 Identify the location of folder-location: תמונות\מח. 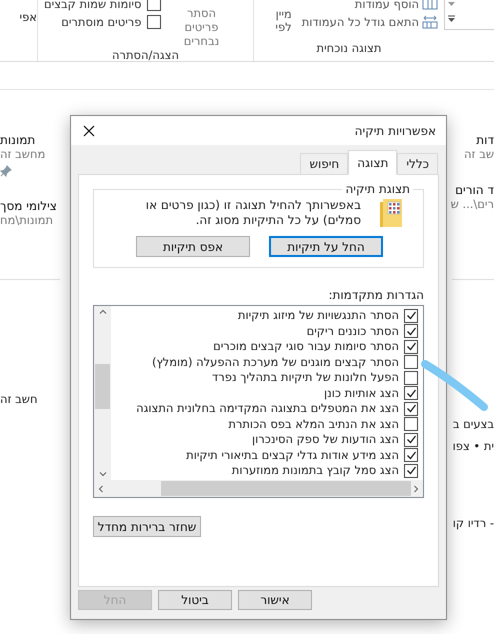
(26, 220).